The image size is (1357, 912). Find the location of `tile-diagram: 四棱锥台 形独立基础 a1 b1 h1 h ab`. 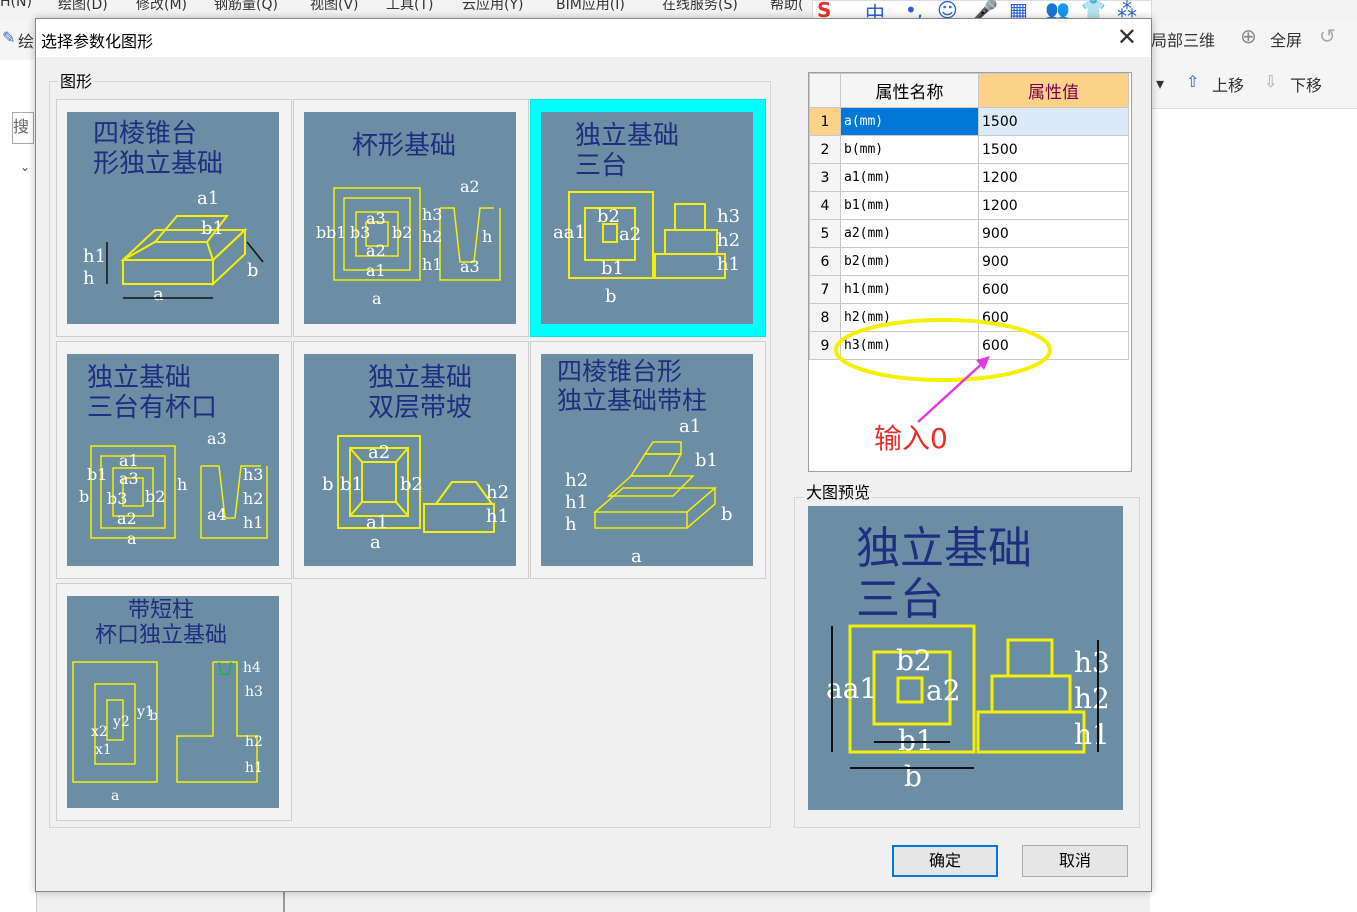

tile-diagram: 四棱锥台 形独立基础 a1 b1 h1 h ab is located at coordinates (173, 218).